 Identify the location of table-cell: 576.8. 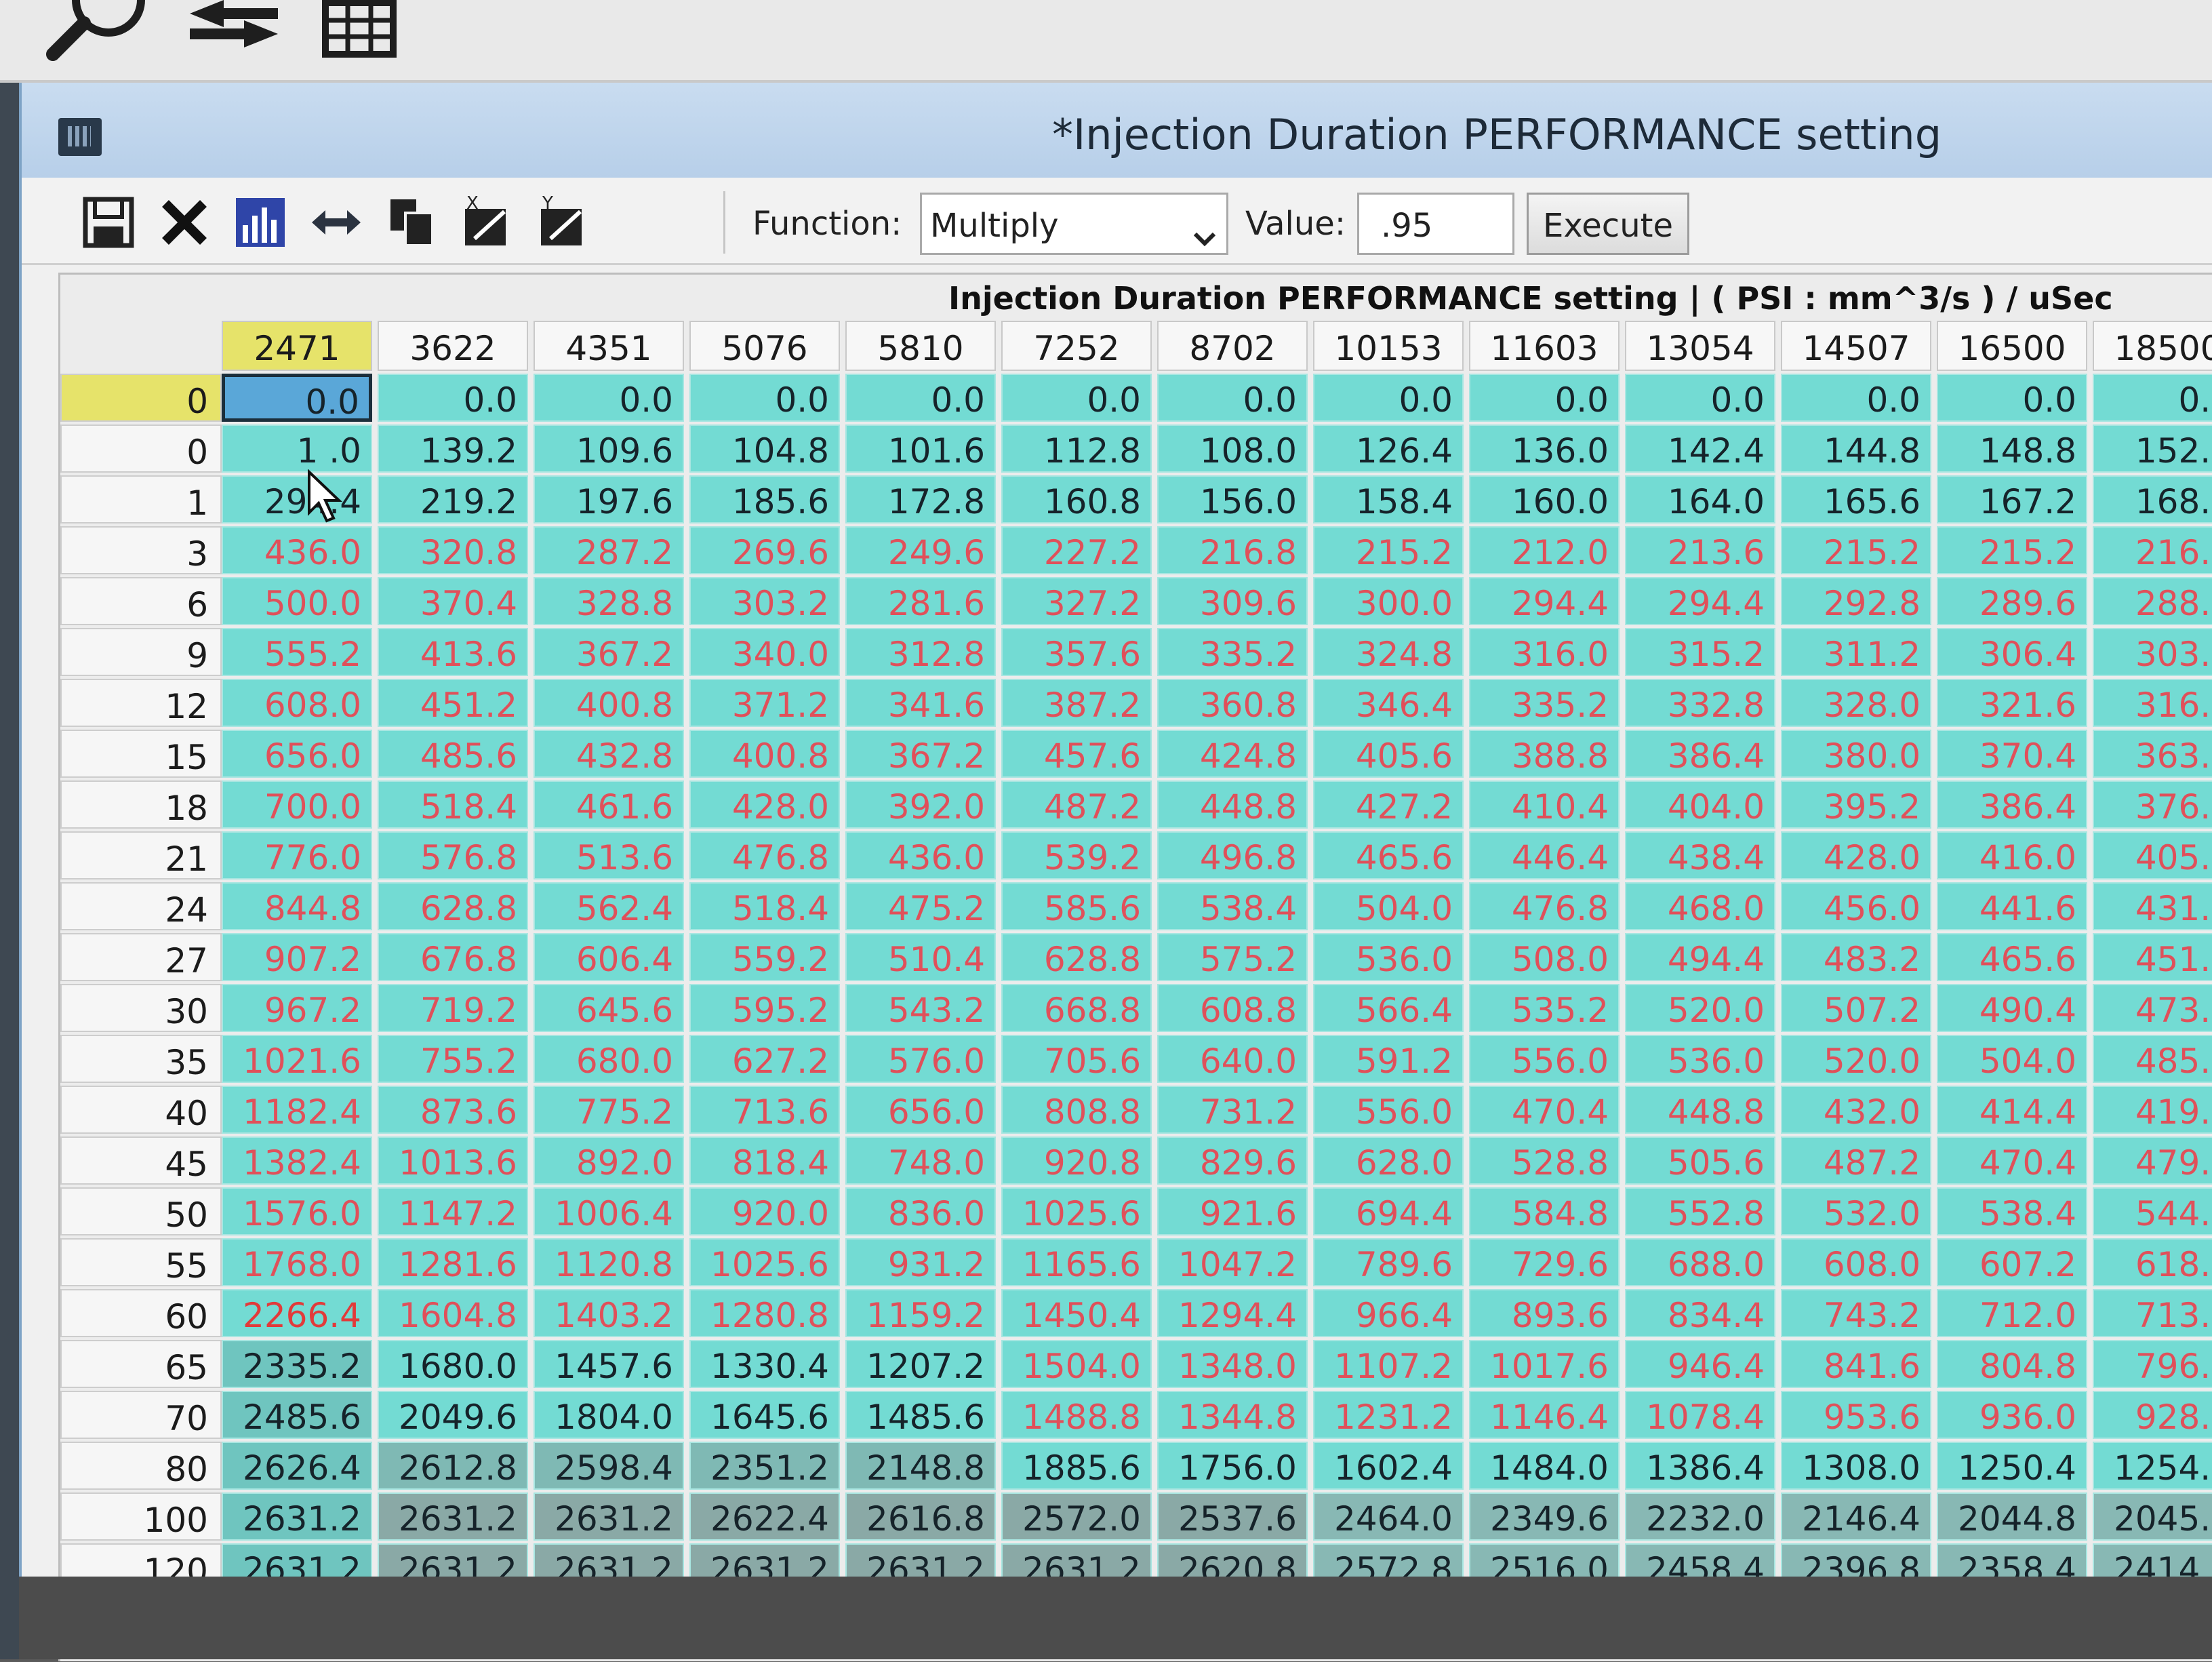
(453, 855).